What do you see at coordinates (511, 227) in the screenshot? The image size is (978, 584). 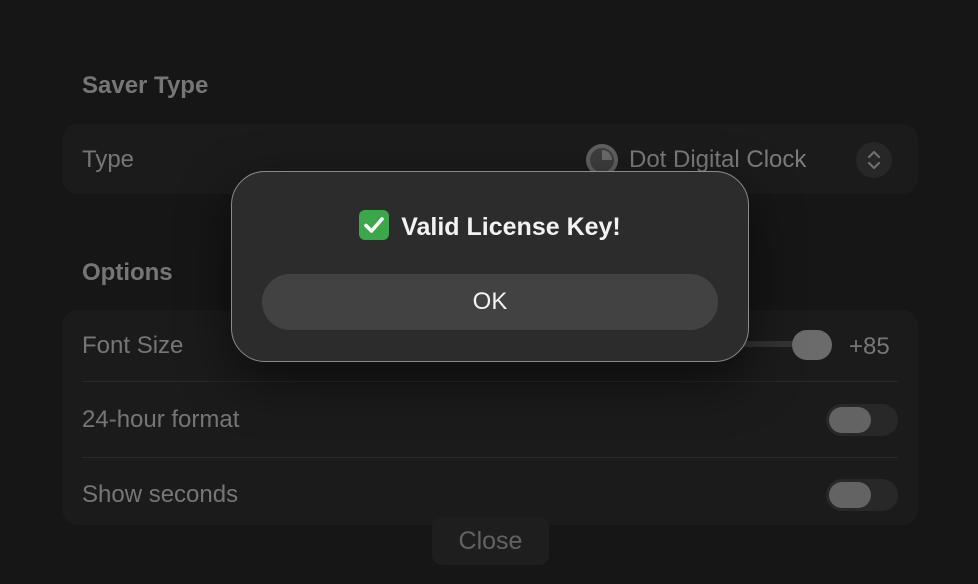 I see `alert-title: Valid License Key!` at bounding box center [511, 227].